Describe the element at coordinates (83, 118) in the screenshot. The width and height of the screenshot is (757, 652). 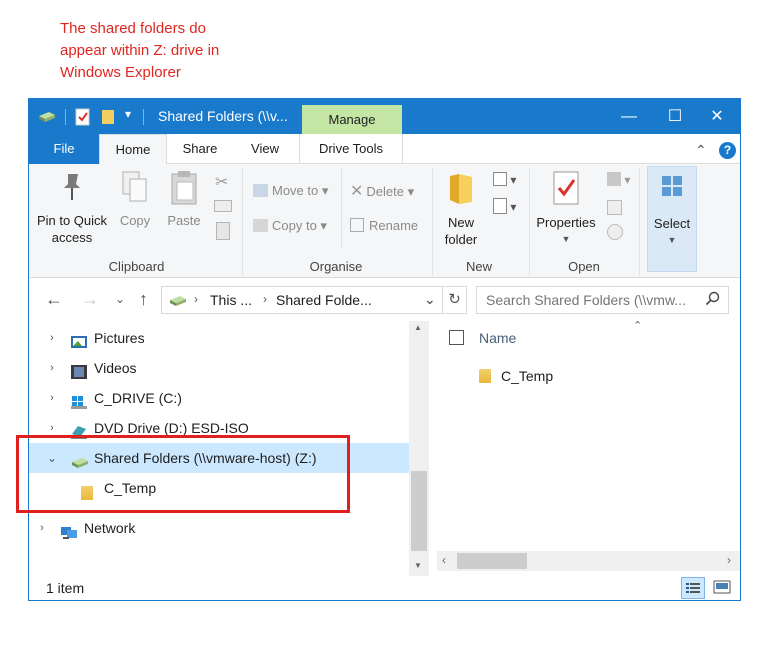
I see `properties-quick-icon` at that location.